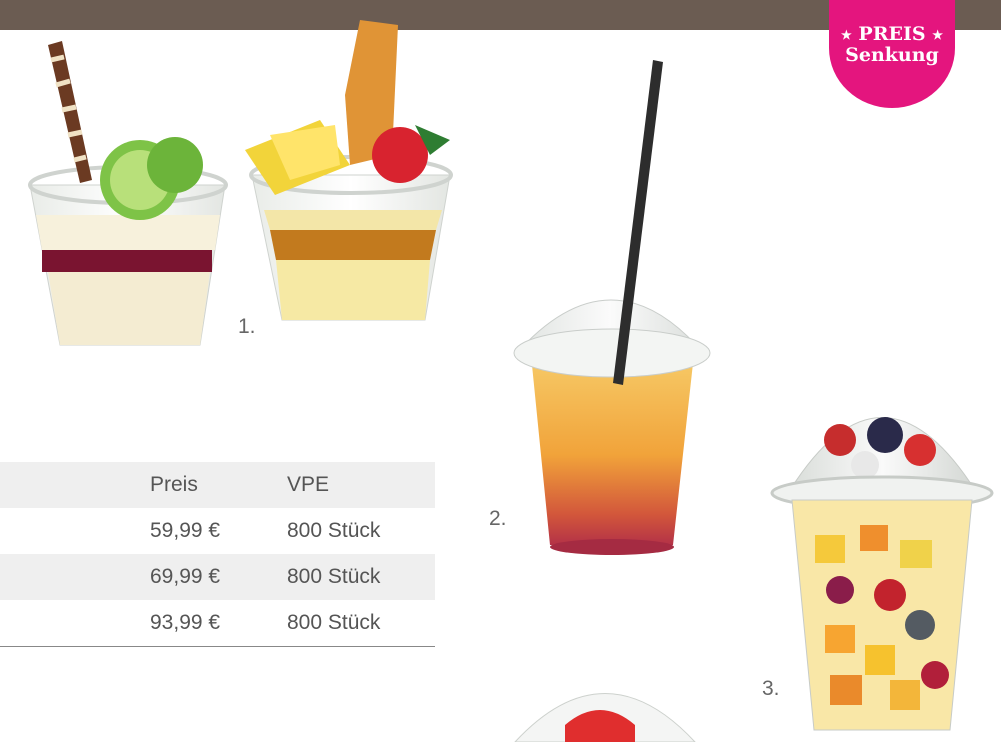 The width and height of the screenshot is (1001, 742). I want to click on price-cell: 69,99 €, so click(185, 576).